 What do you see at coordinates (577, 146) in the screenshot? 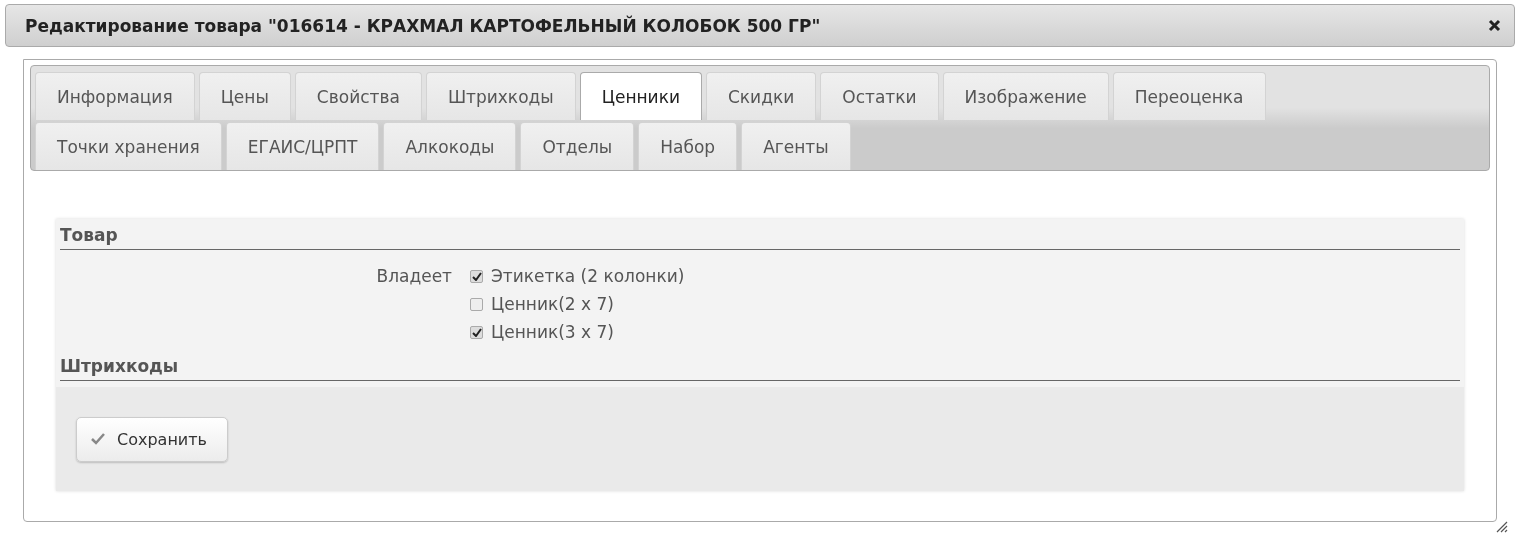
I see `tab: Отделы` at bounding box center [577, 146].